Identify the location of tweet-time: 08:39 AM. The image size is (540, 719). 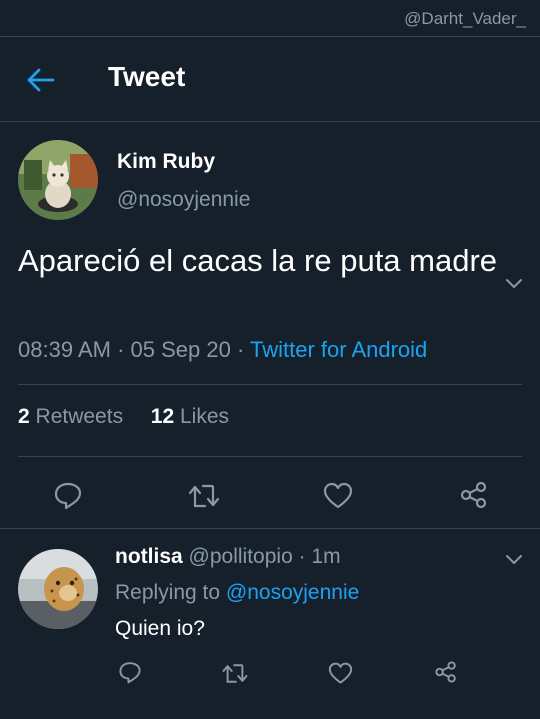
(64, 349).